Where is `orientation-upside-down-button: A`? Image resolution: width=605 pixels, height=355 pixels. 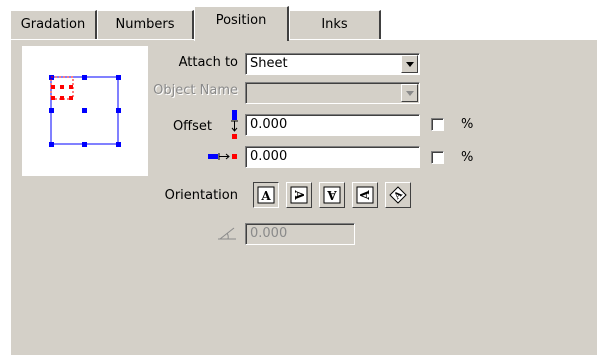 orientation-upside-down-button: A is located at coordinates (332, 195).